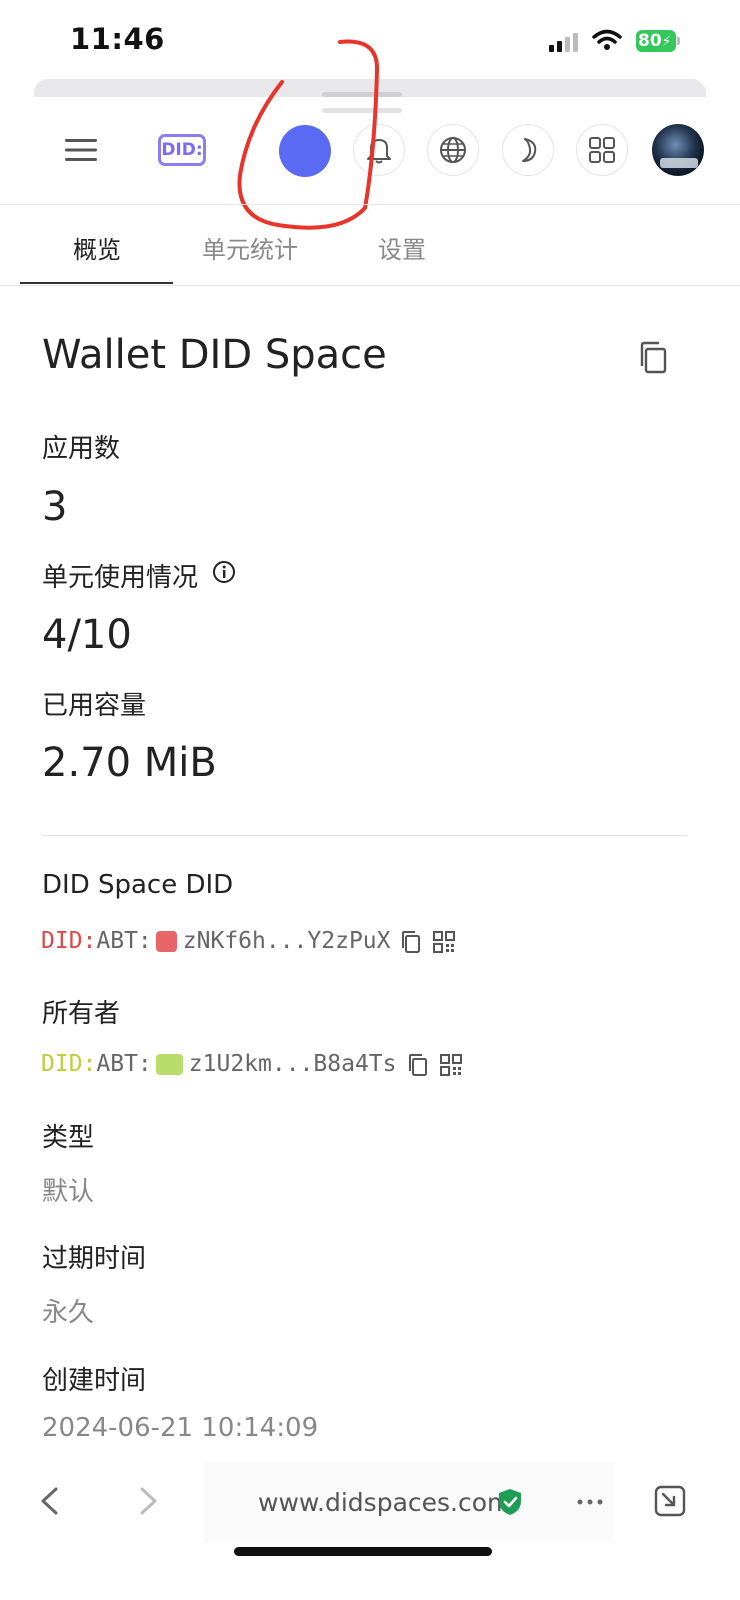 This screenshot has height=1600, width=740. I want to click on owner-did-short: z1U2km...B8a4Ts, so click(292, 1064).